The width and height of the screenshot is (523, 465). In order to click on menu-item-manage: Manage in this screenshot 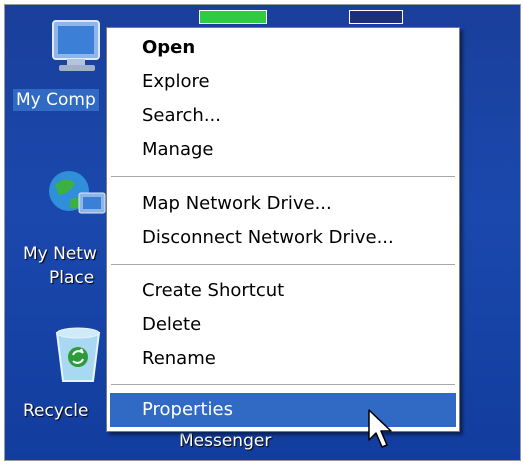, I will do `click(283, 150)`.